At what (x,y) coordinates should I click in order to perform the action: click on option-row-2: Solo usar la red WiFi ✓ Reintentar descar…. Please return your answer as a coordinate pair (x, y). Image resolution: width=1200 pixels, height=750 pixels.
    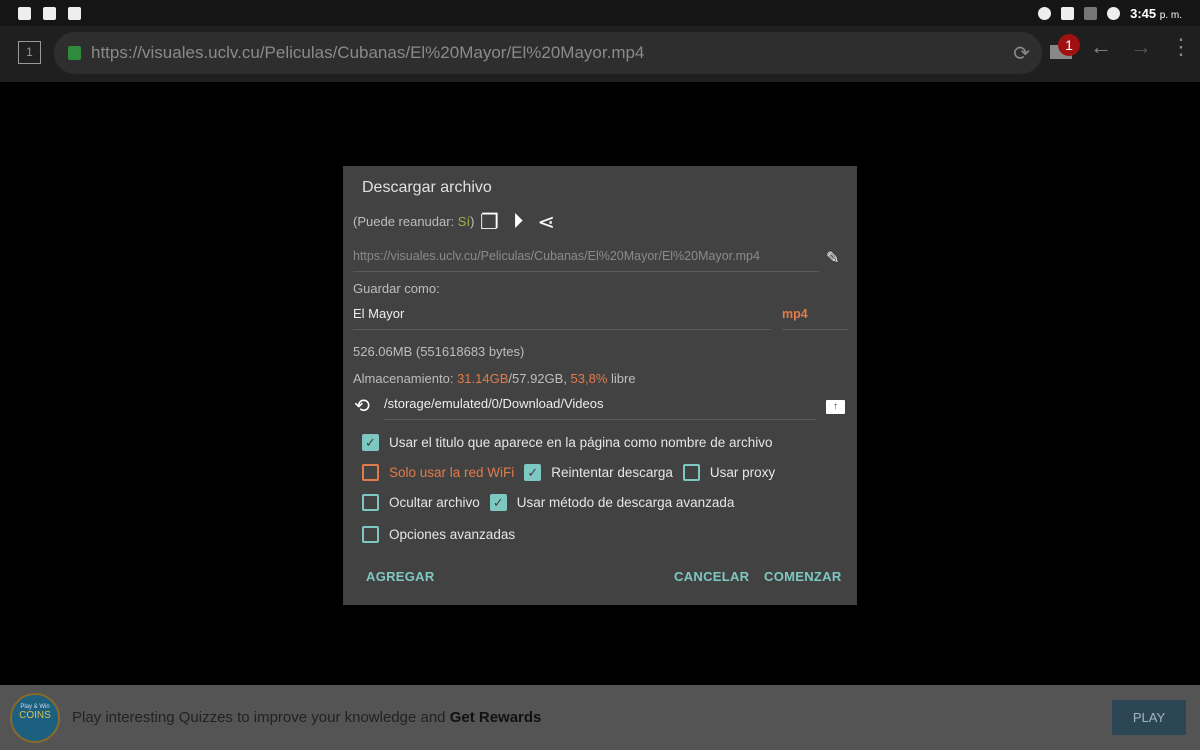
    Looking at the image, I should click on (568, 472).